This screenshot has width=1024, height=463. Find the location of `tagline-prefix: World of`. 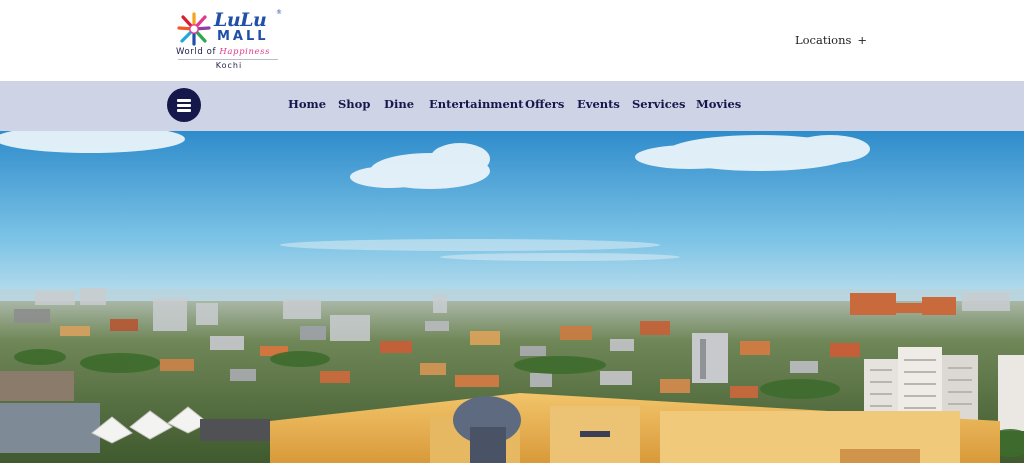

tagline-prefix: World of is located at coordinates (198, 52).